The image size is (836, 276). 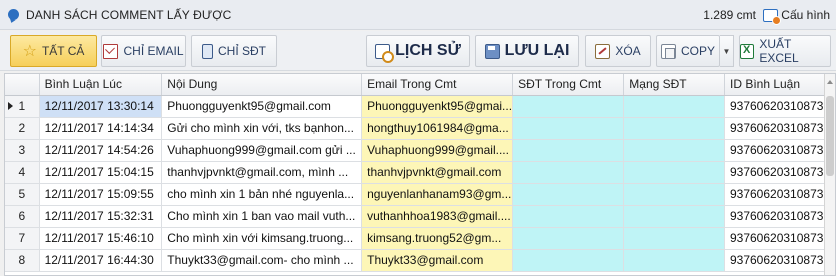 I want to click on save-button: LƯU LẠI, so click(x=527, y=51).